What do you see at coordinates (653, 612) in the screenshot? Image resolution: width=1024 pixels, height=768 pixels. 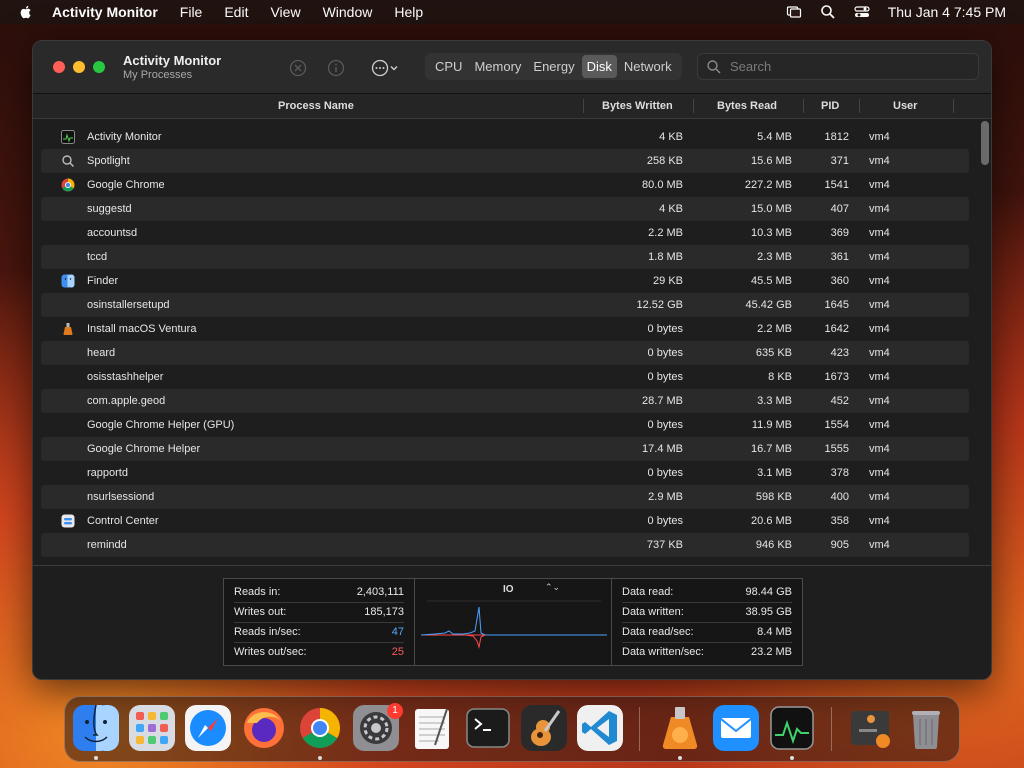 I see `stat-label: Data written:` at bounding box center [653, 612].